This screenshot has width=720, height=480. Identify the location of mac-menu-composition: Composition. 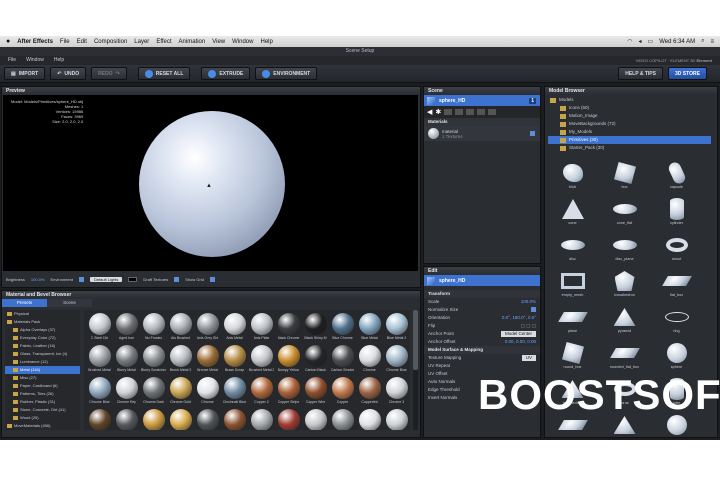
(110, 42).